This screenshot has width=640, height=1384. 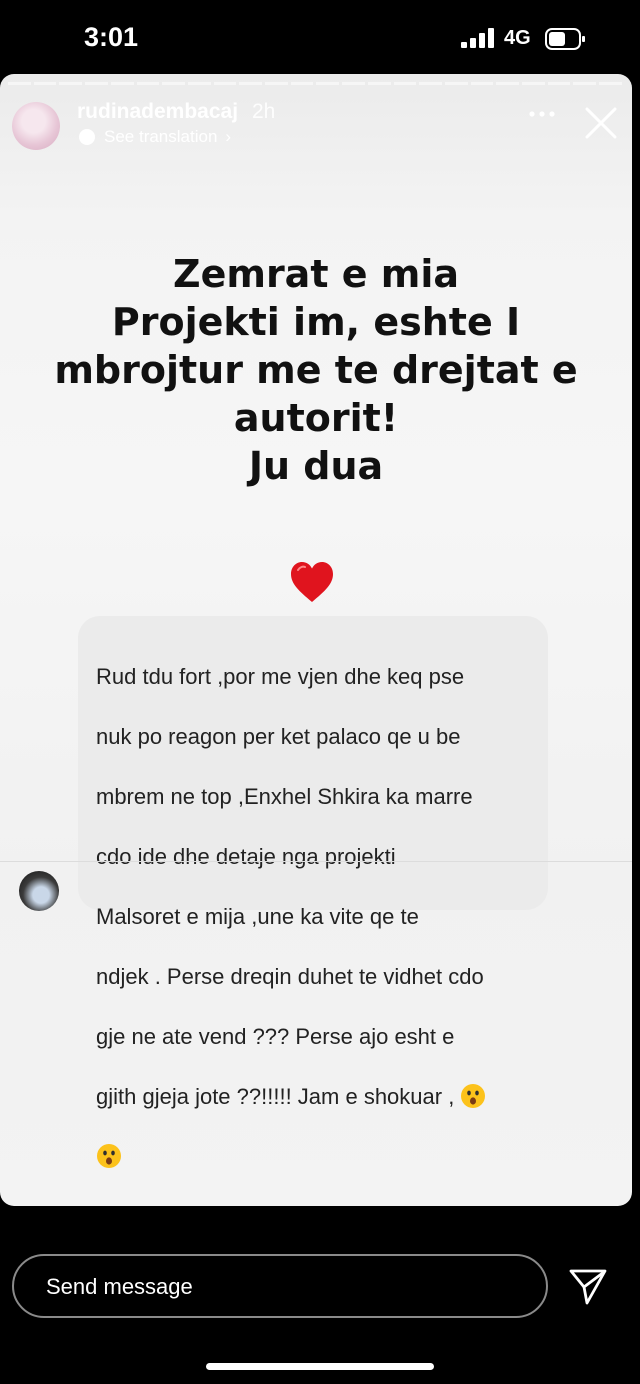 What do you see at coordinates (312, 582) in the screenshot?
I see `red-heart-icon` at bounding box center [312, 582].